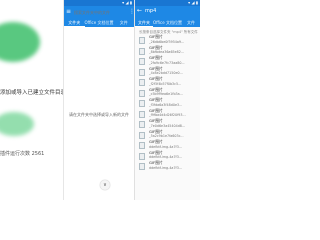  Describe the element at coordinates (20, 42) in the screenshot. I see `green-blob-decoration` at that location.